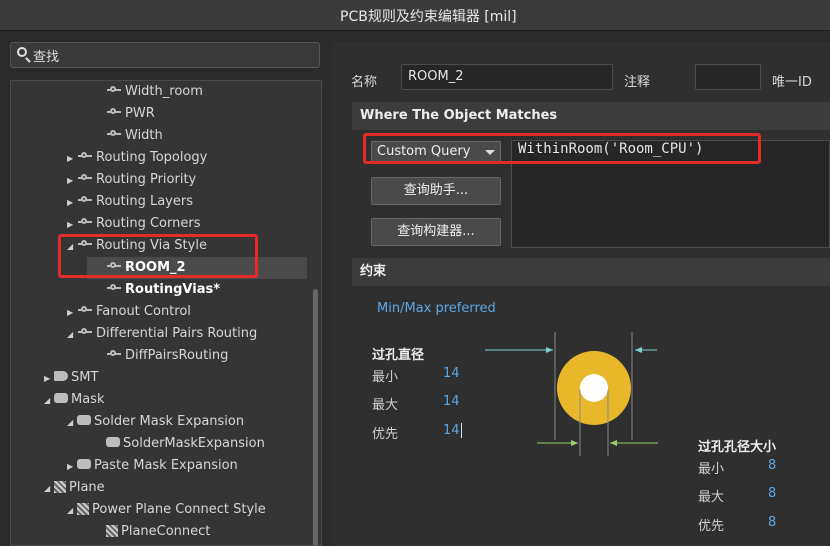 The image size is (830, 546). Describe the element at coordinates (562, 148) in the screenshot. I see `highlight-box-query` at that location.